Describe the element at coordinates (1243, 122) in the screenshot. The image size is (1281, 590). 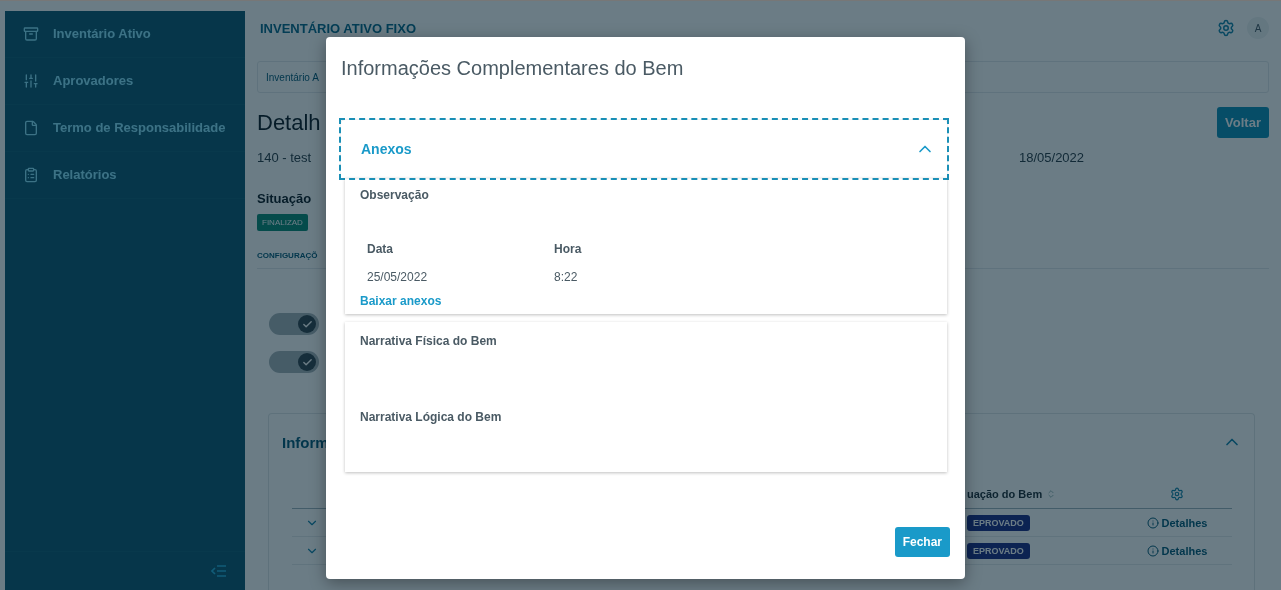
I see `back-button: Voltar` at that location.